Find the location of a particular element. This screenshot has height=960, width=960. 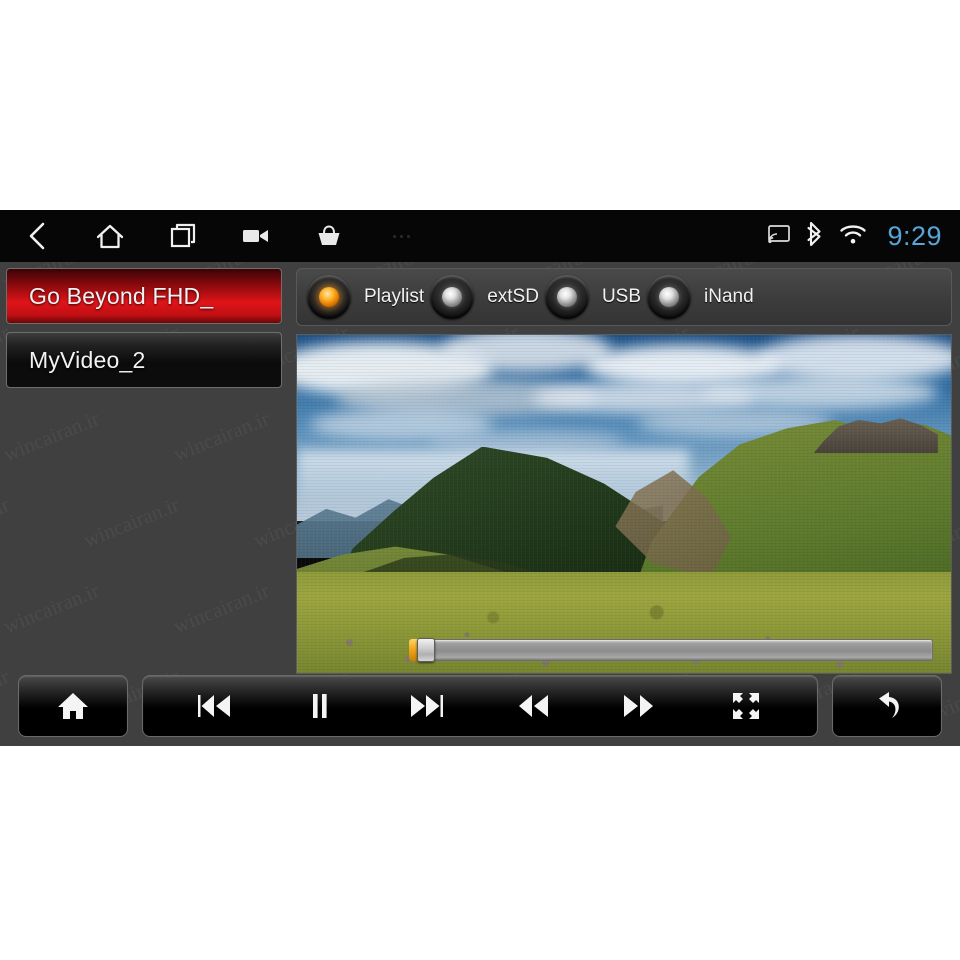

fast-forward-icon is located at coordinates (639, 706).